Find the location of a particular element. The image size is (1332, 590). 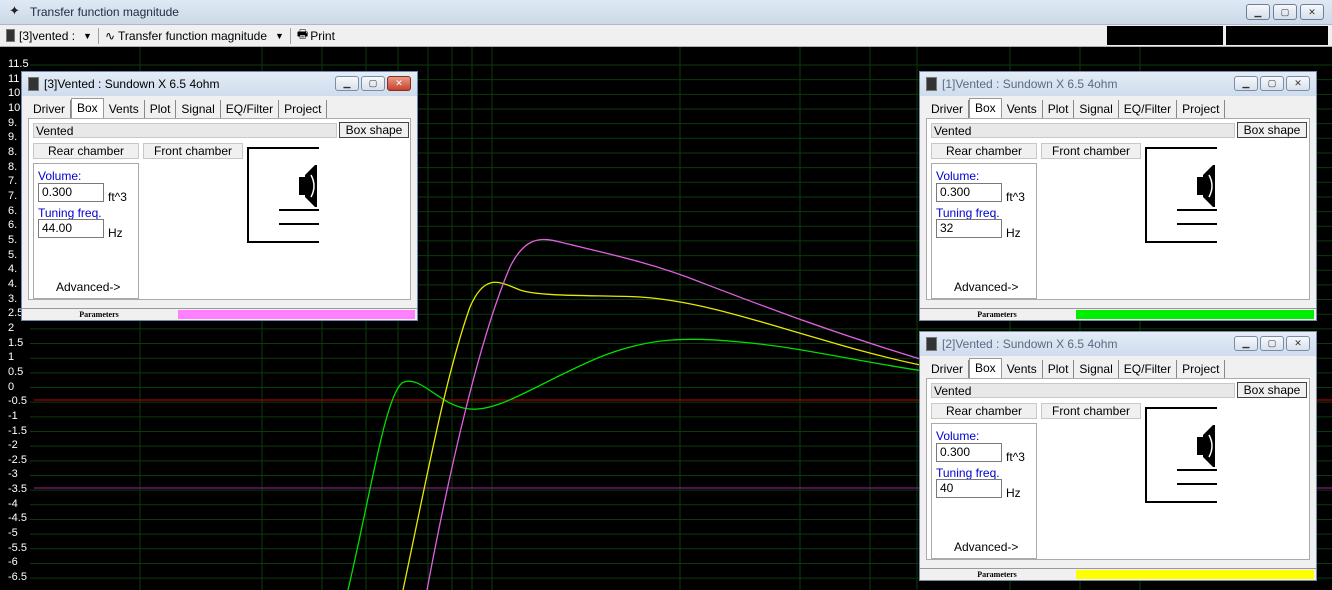

tuning-unit: Hz is located at coordinates (115, 233).